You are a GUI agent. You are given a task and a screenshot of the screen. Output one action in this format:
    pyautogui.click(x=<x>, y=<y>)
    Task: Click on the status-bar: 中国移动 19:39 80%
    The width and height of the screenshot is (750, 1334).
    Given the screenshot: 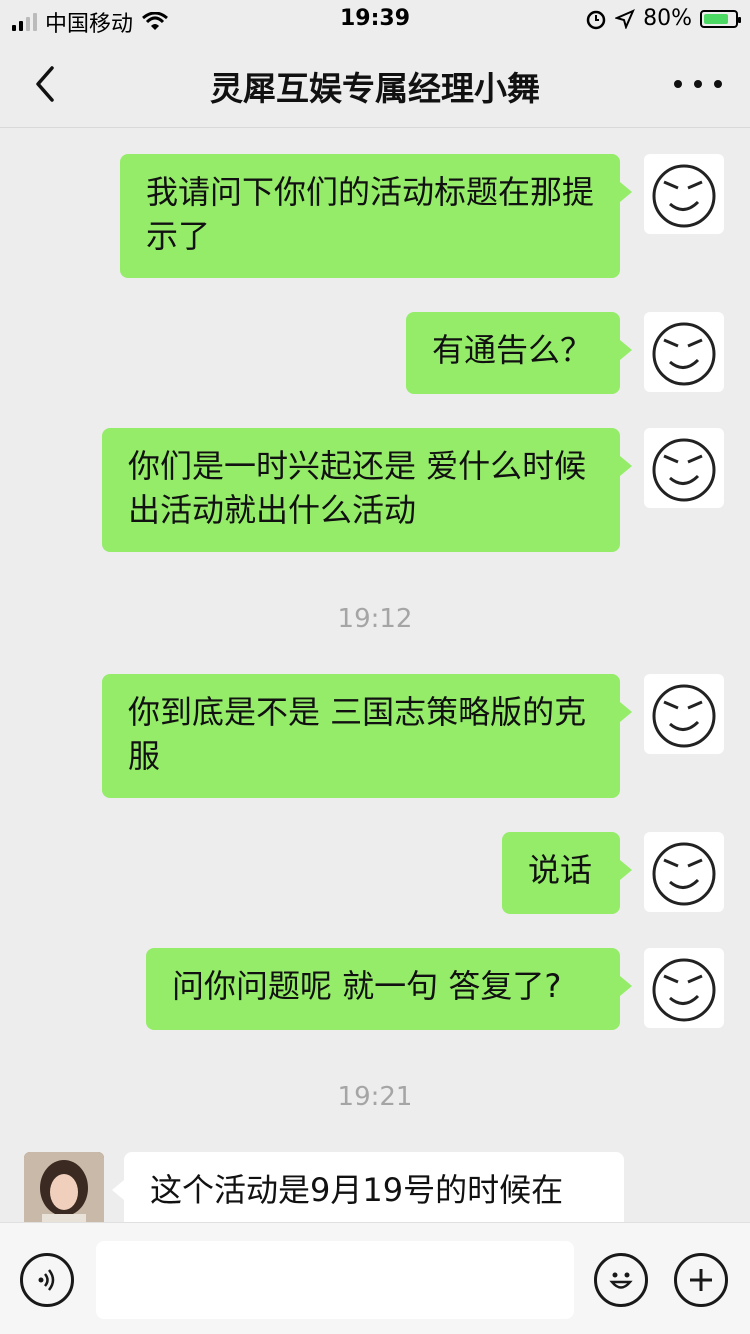 What is the action you would take?
    pyautogui.click(x=375, y=20)
    